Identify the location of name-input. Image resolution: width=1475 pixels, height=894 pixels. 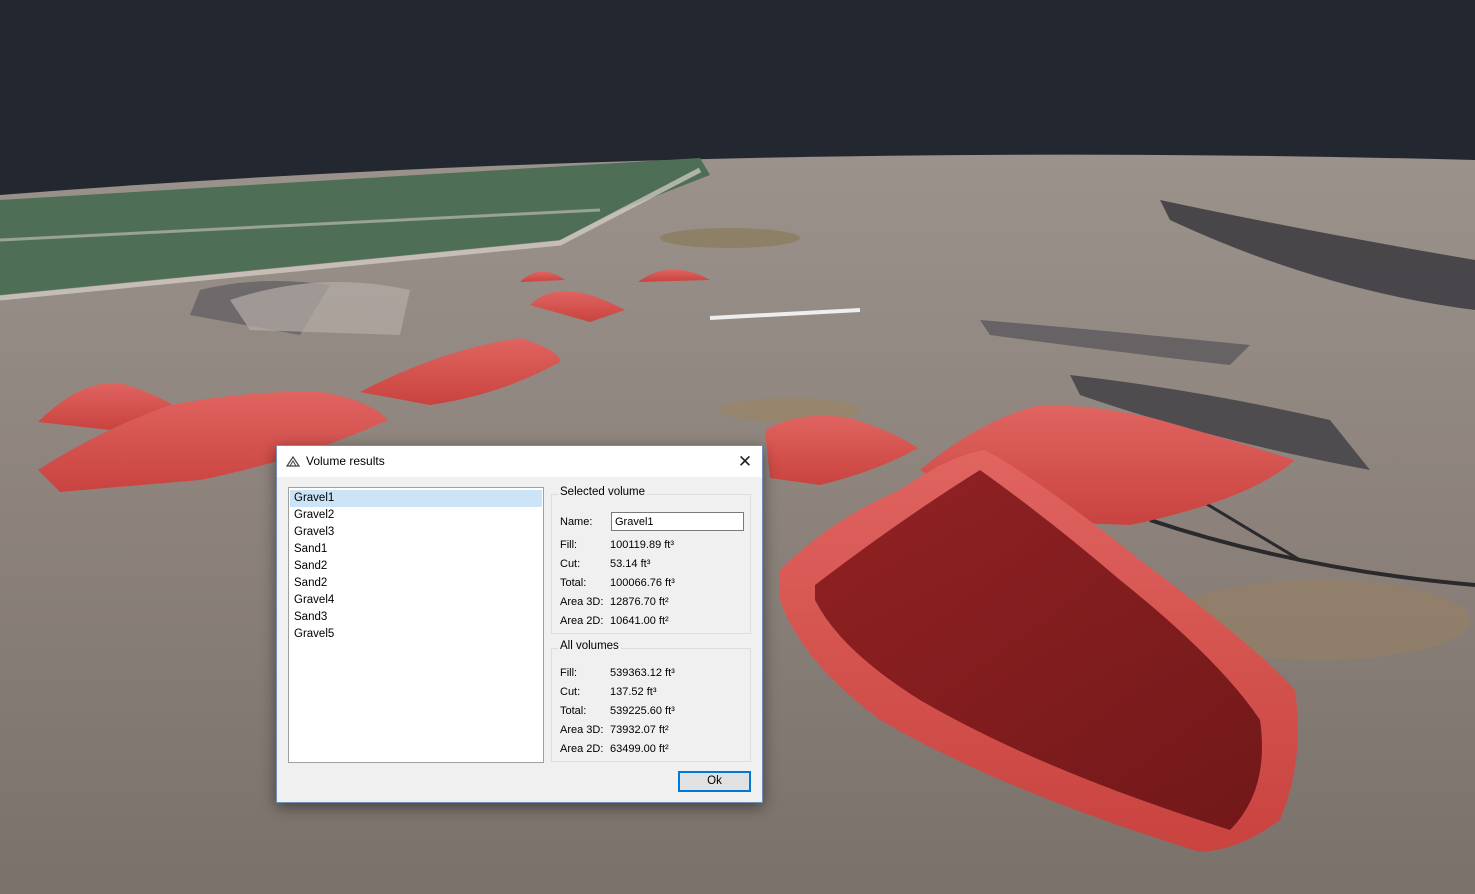
(677, 521).